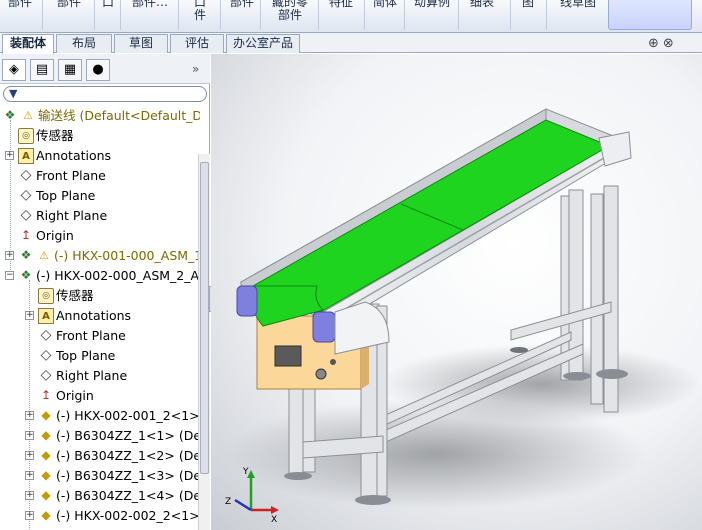 The height and width of the screenshot is (530, 702). Describe the element at coordinates (70, 70) in the screenshot. I see `configuration-manager-tab-icon: ▦` at that location.